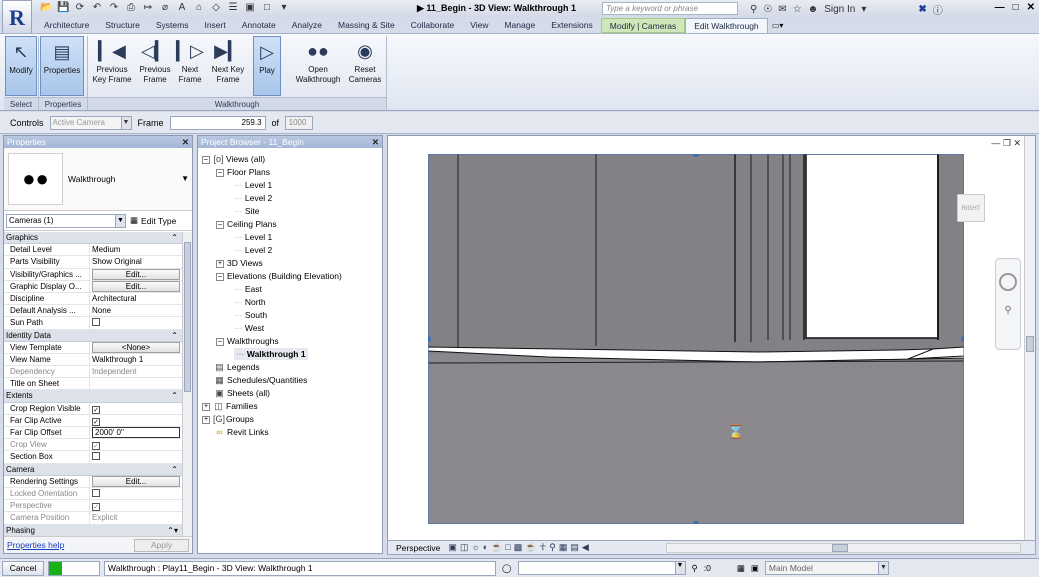 This screenshot has height=577, width=1039. Describe the element at coordinates (112, 66) in the screenshot. I see `previous-key-frame-button: ▎◀ Previous Key Frame` at that location.